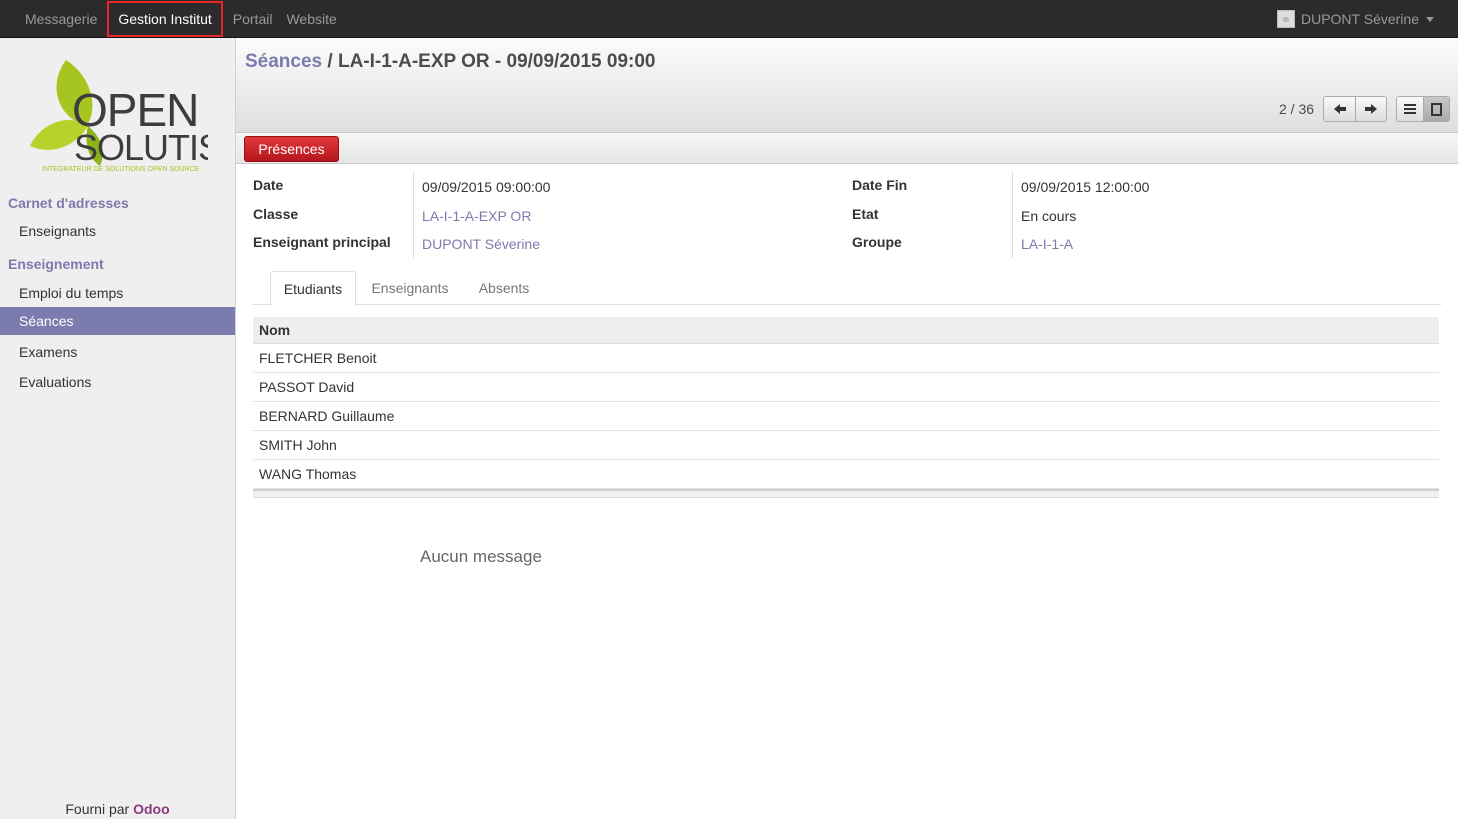  I want to click on menu-messagerie: Messagerie, so click(61, 19).